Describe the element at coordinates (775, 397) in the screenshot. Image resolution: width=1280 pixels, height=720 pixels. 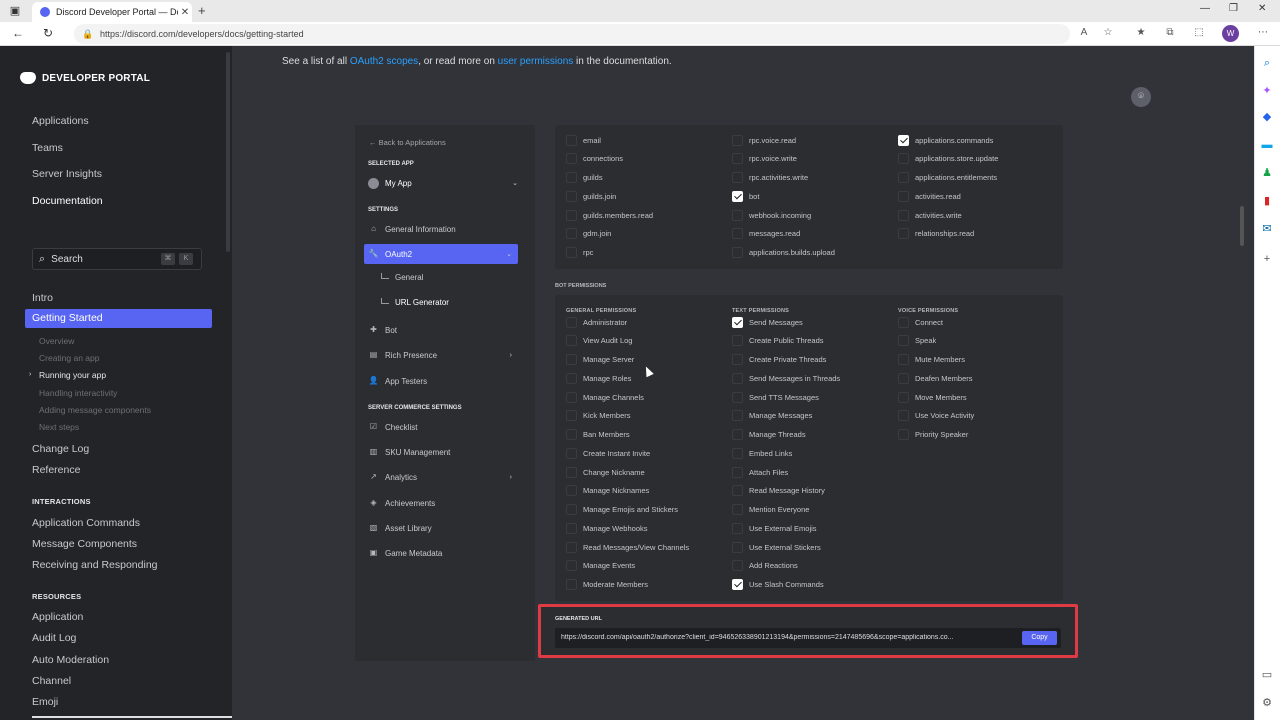
I see `permission-row: Send TTS Messages` at that location.